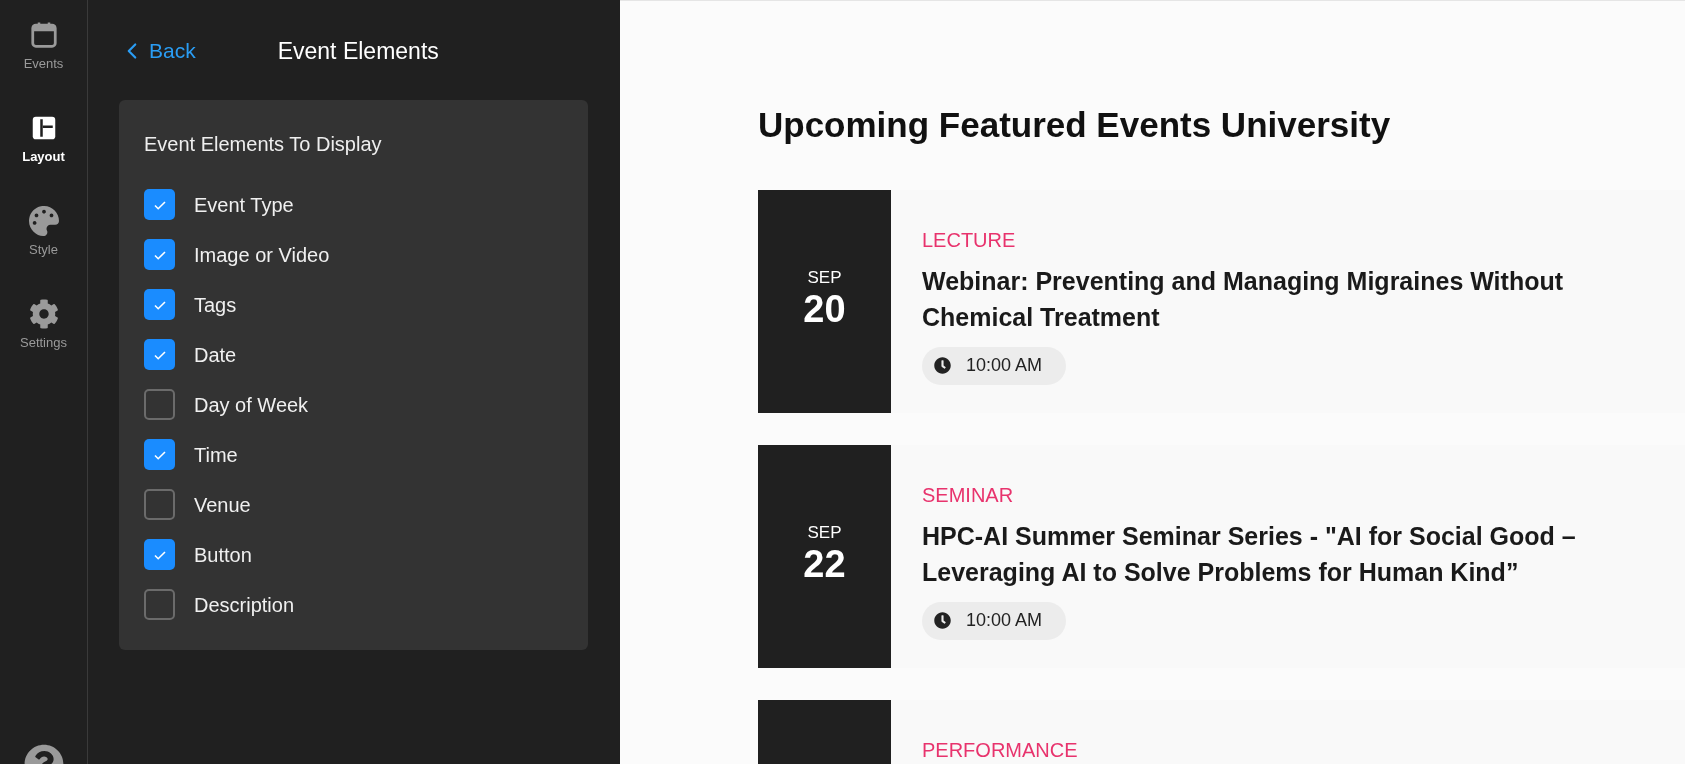 The width and height of the screenshot is (1685, 764). Describe the element at coordinates (43, 345) in the screenshot. I see `nav-tab: Settings` at that location.